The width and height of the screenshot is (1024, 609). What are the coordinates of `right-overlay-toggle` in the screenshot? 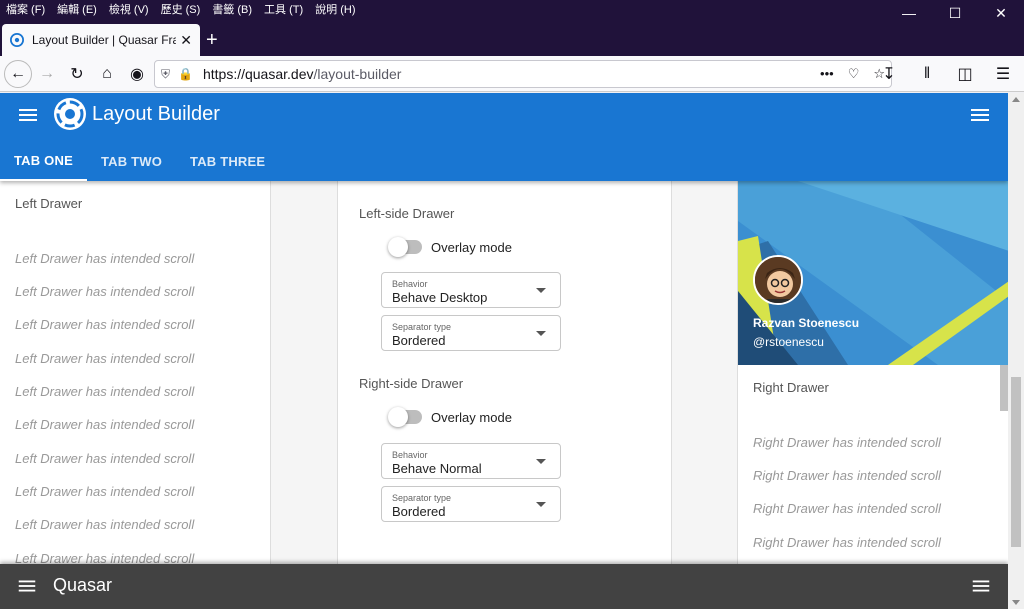 It's located at (405, 417).